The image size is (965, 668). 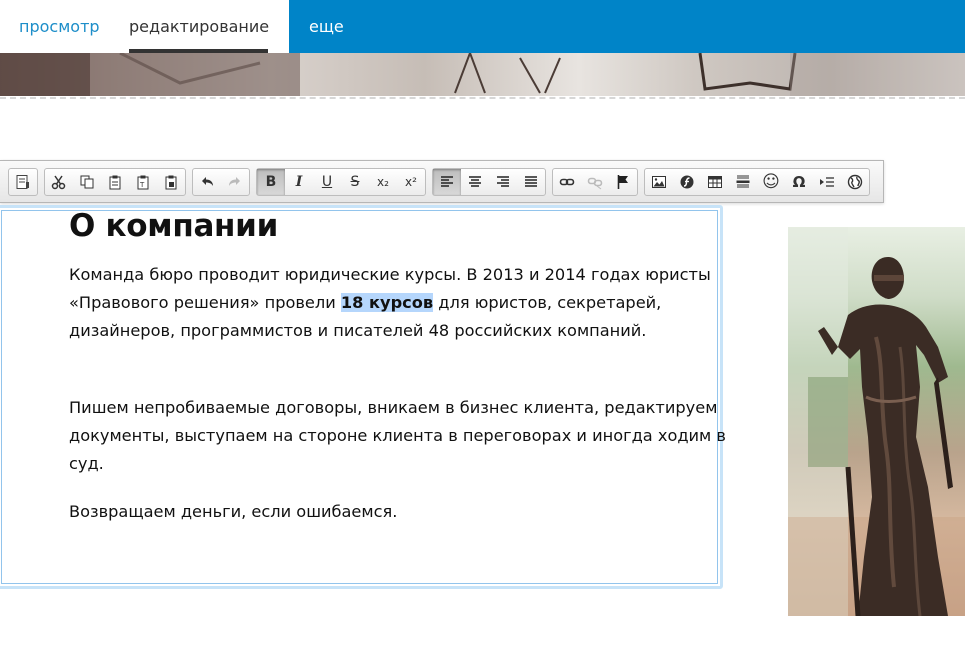 What do you see at coordinates (876, 421) in the screenshot?
I see `themis-statue-image` at bounding box center [876, 421].